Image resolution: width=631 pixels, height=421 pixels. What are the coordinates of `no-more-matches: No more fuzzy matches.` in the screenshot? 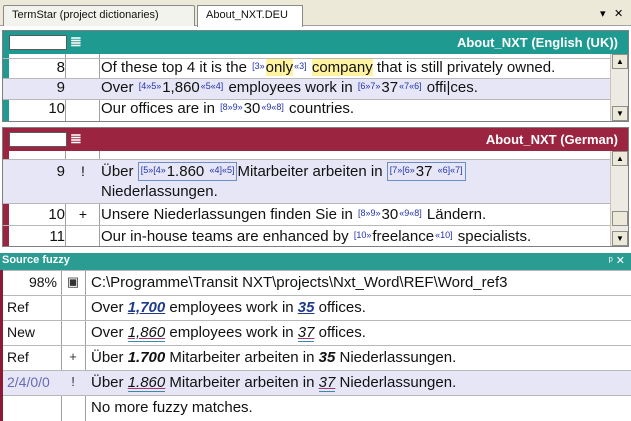 It's located at (172, 407).